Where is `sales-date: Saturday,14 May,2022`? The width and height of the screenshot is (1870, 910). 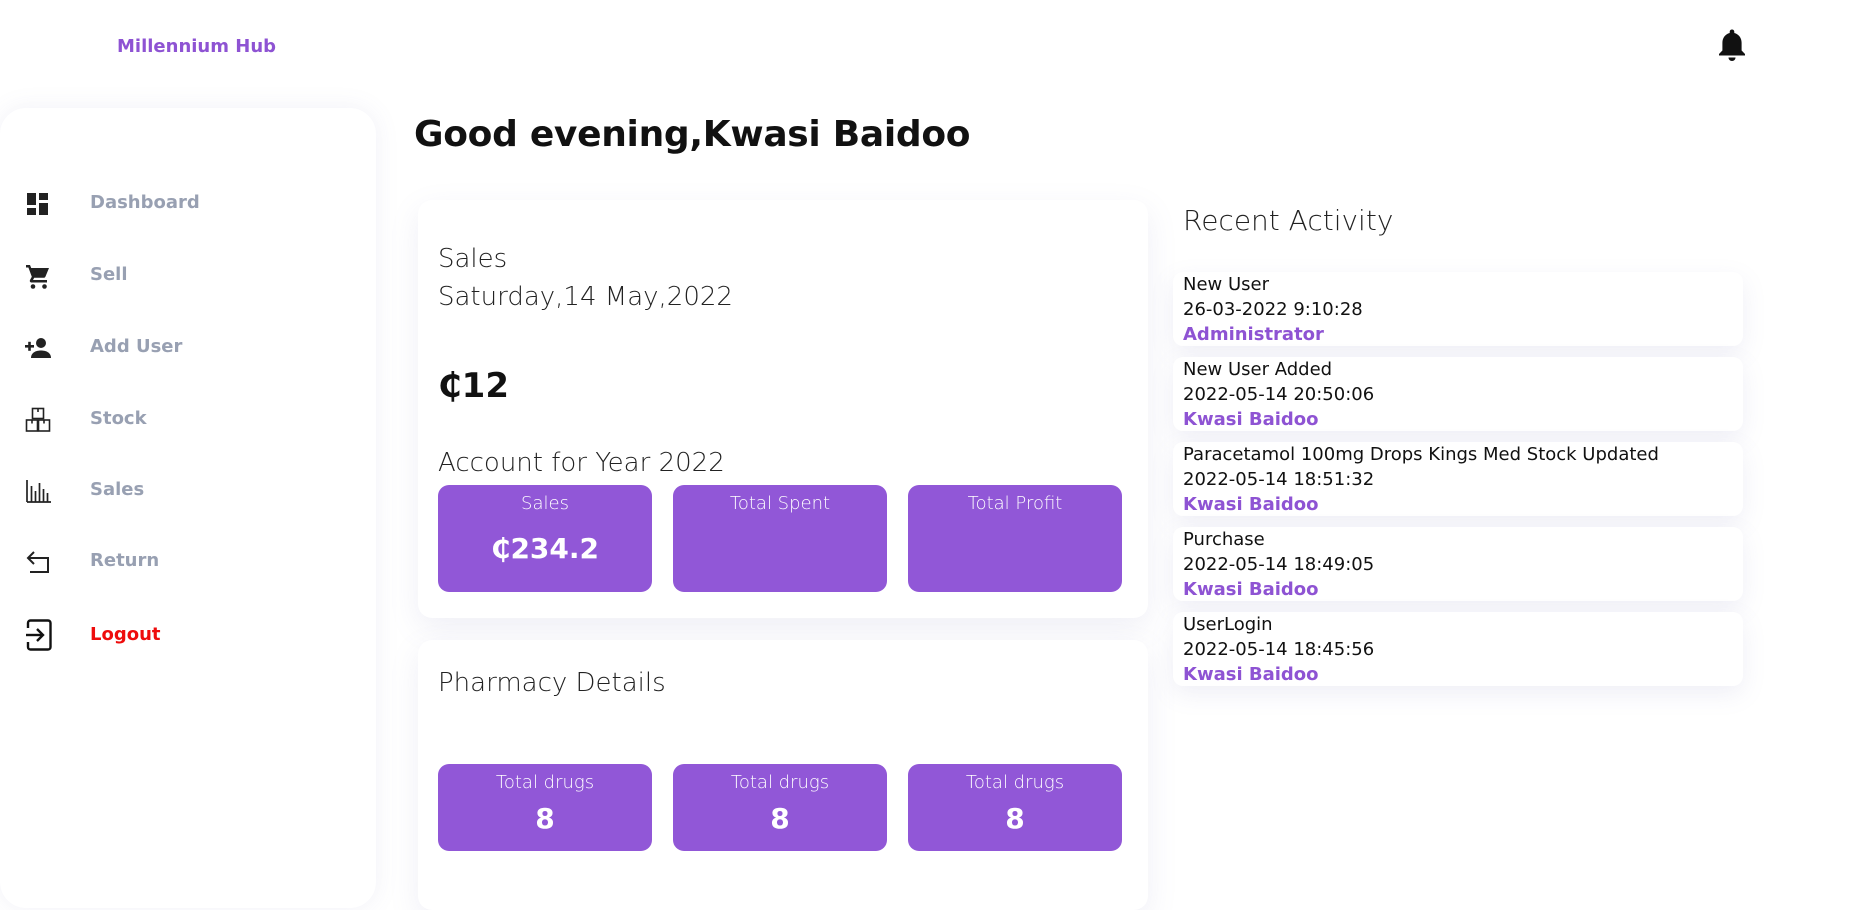 sales-date: Saturday,14 May,2022 is located at coordinates (585, 297).